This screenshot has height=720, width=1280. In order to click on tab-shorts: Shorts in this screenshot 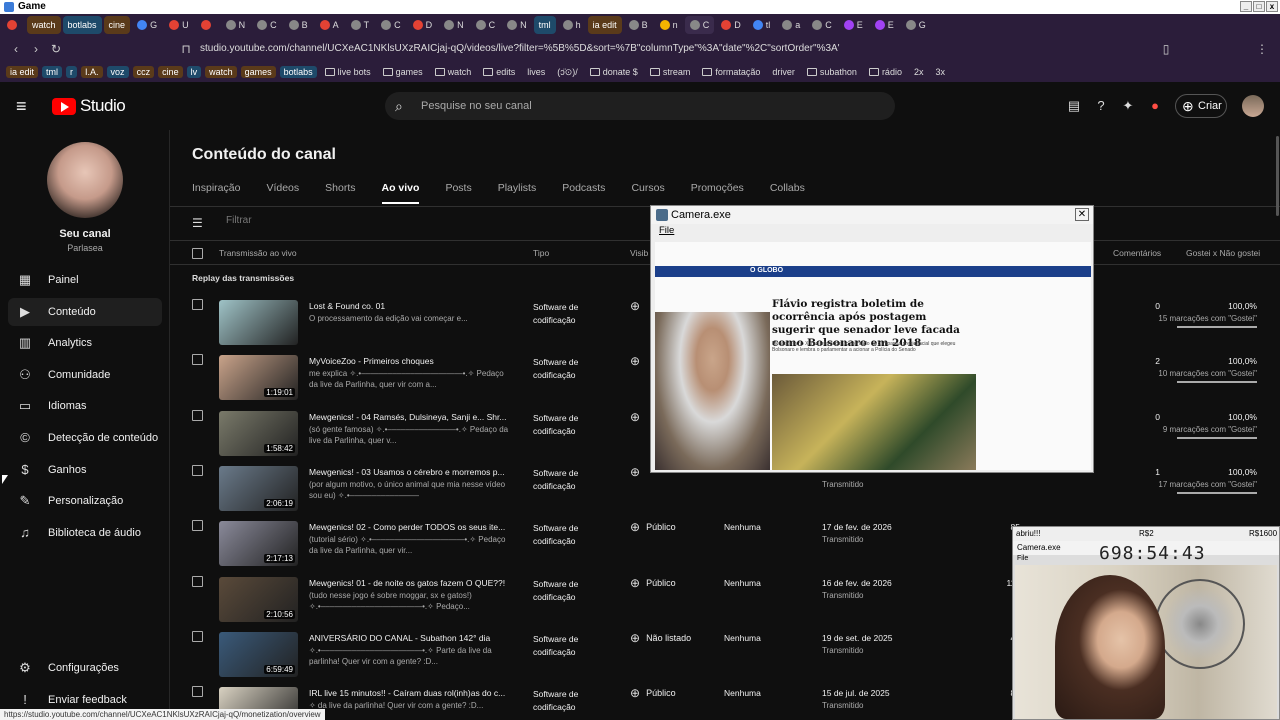, I will do `click(340, 193)`.